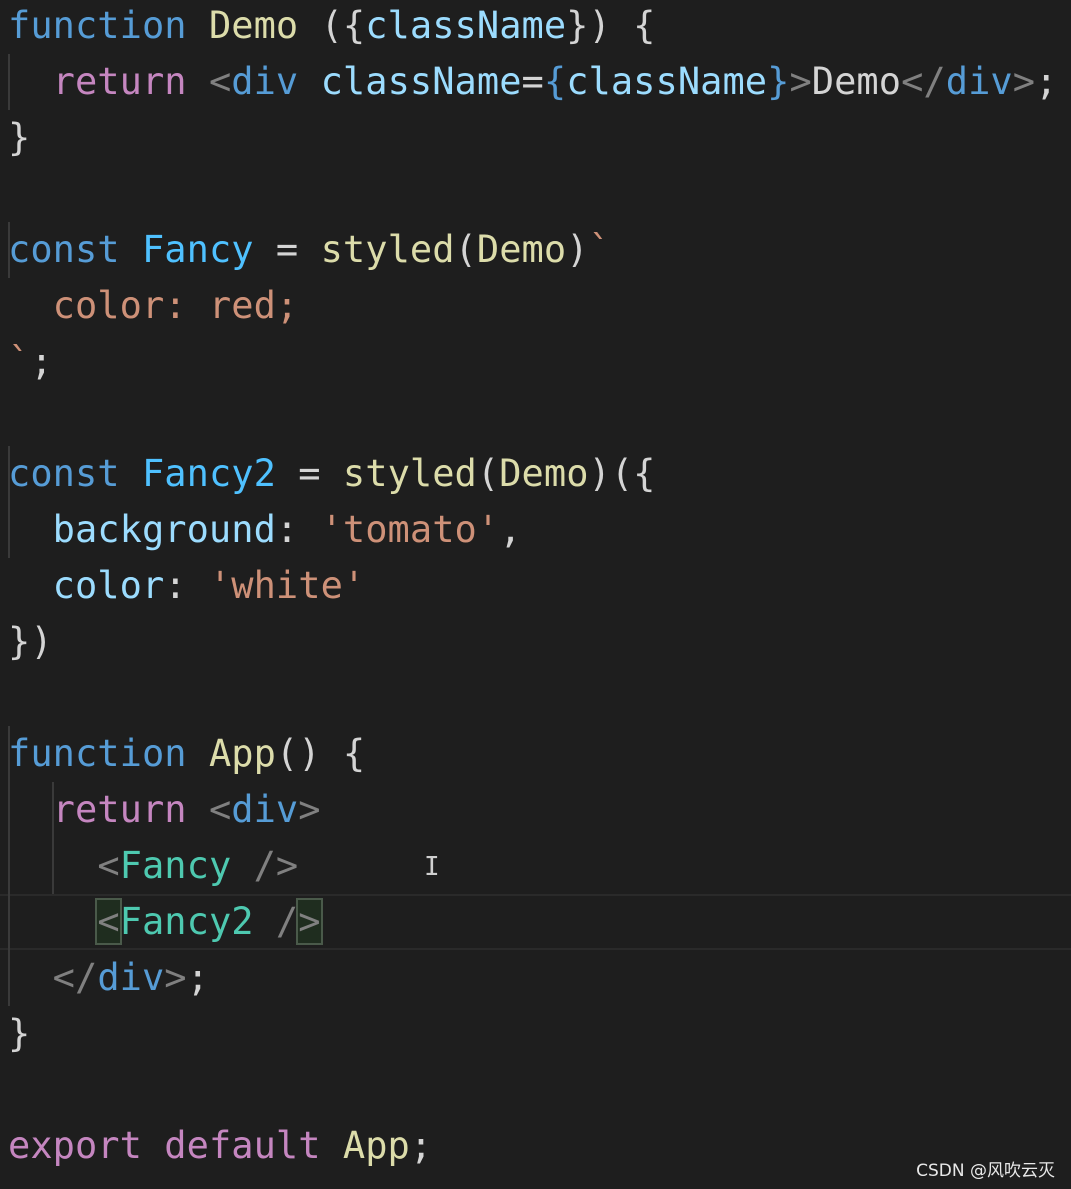 This screenshot has width=1071, height=1189. I want to click on code-line-19: }, so click(535, 1034).